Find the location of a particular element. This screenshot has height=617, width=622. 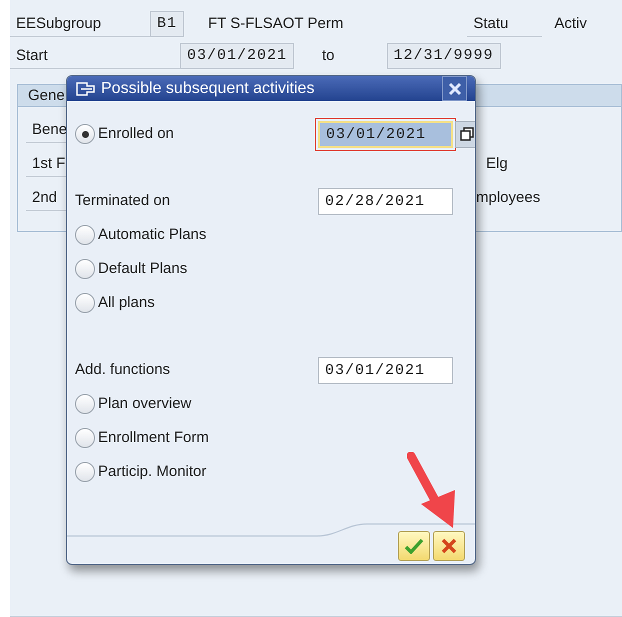

field-label: Statu is located at coordinates (504, 24).